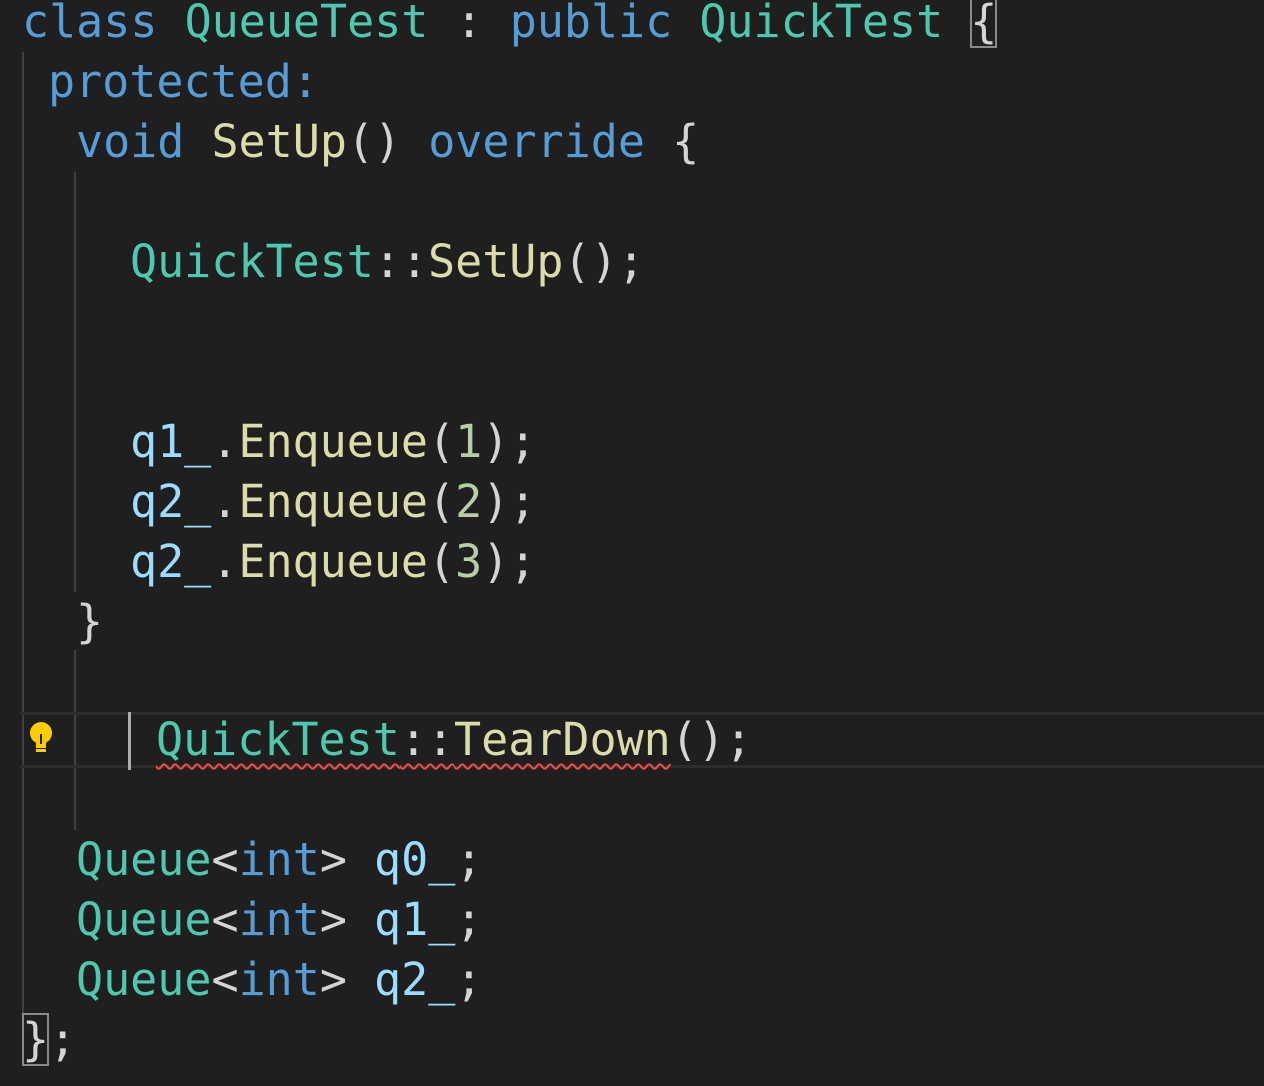 Image resolution: width=1264 pixels, height=1086 pixels. I want to click on code-line-16: Queue<int> q1_;, so click(279, 920).